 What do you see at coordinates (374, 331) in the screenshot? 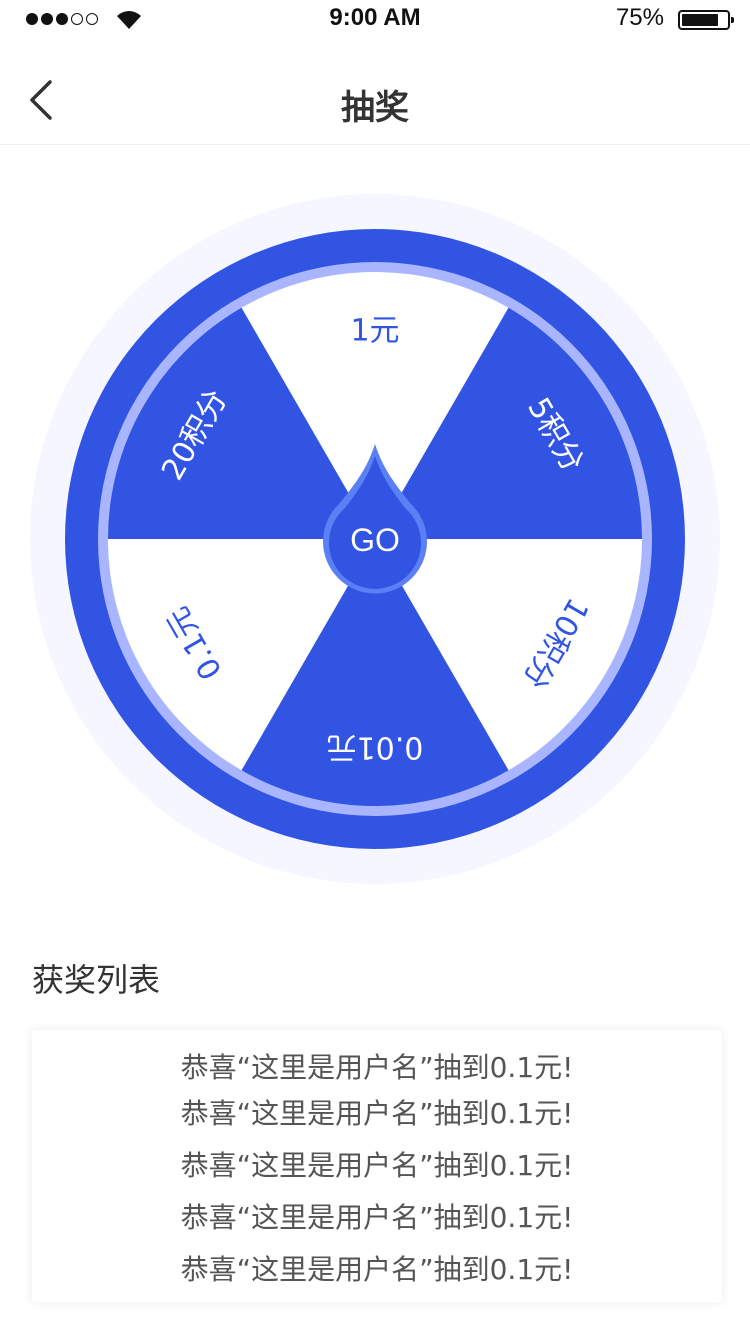
I see `wheel-segment-label: 1元` at bounding box center [374, 331].